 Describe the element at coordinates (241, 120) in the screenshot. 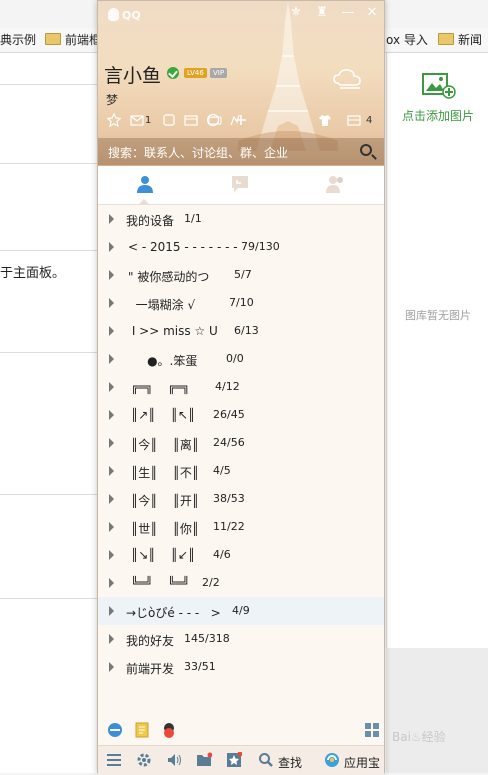

I see `add-icon` at that location.